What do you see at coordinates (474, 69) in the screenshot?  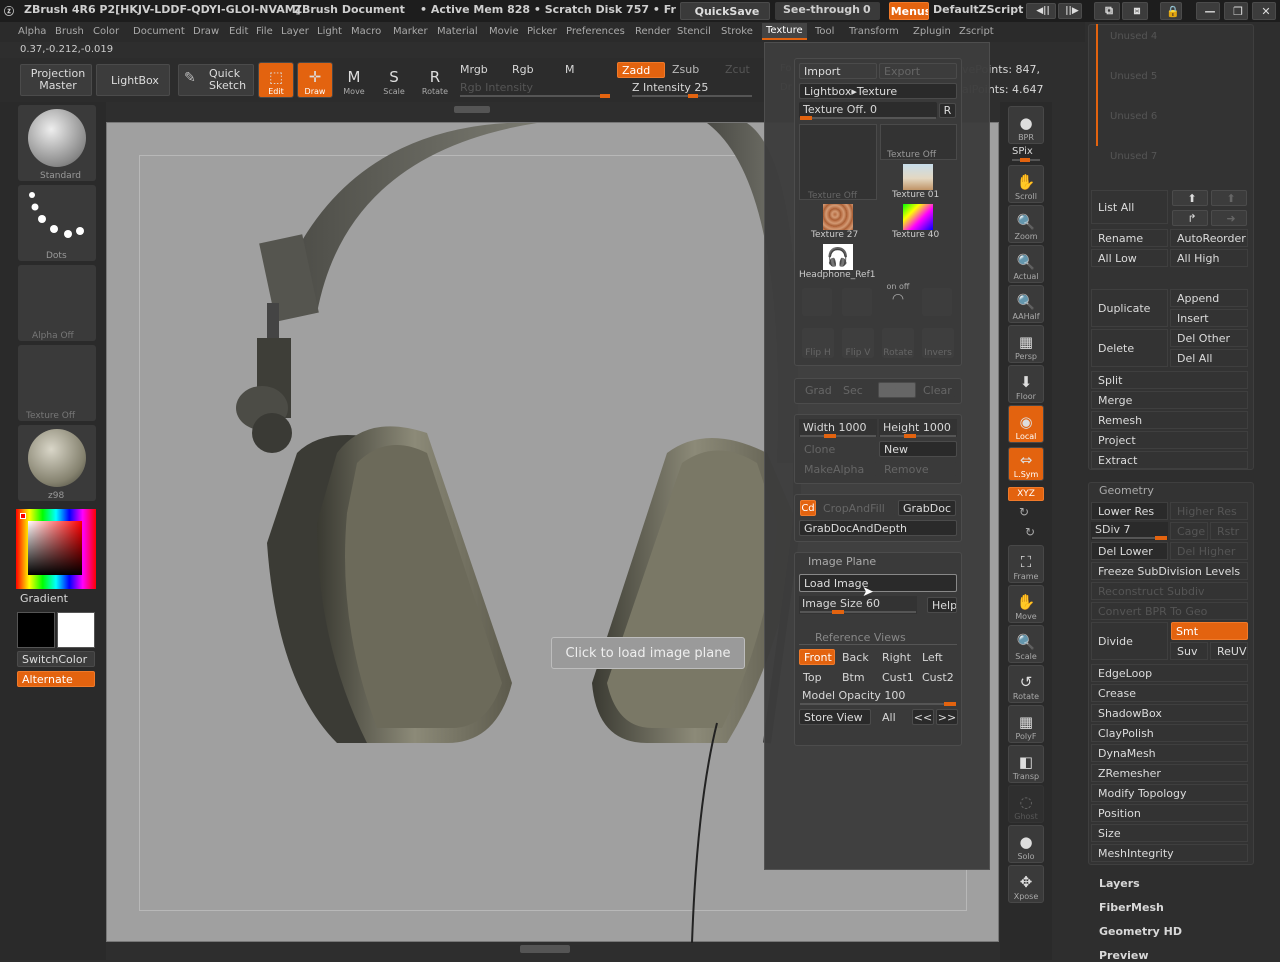 I see `mrgb-button: Mrgb` at bounding box center [474, 69].